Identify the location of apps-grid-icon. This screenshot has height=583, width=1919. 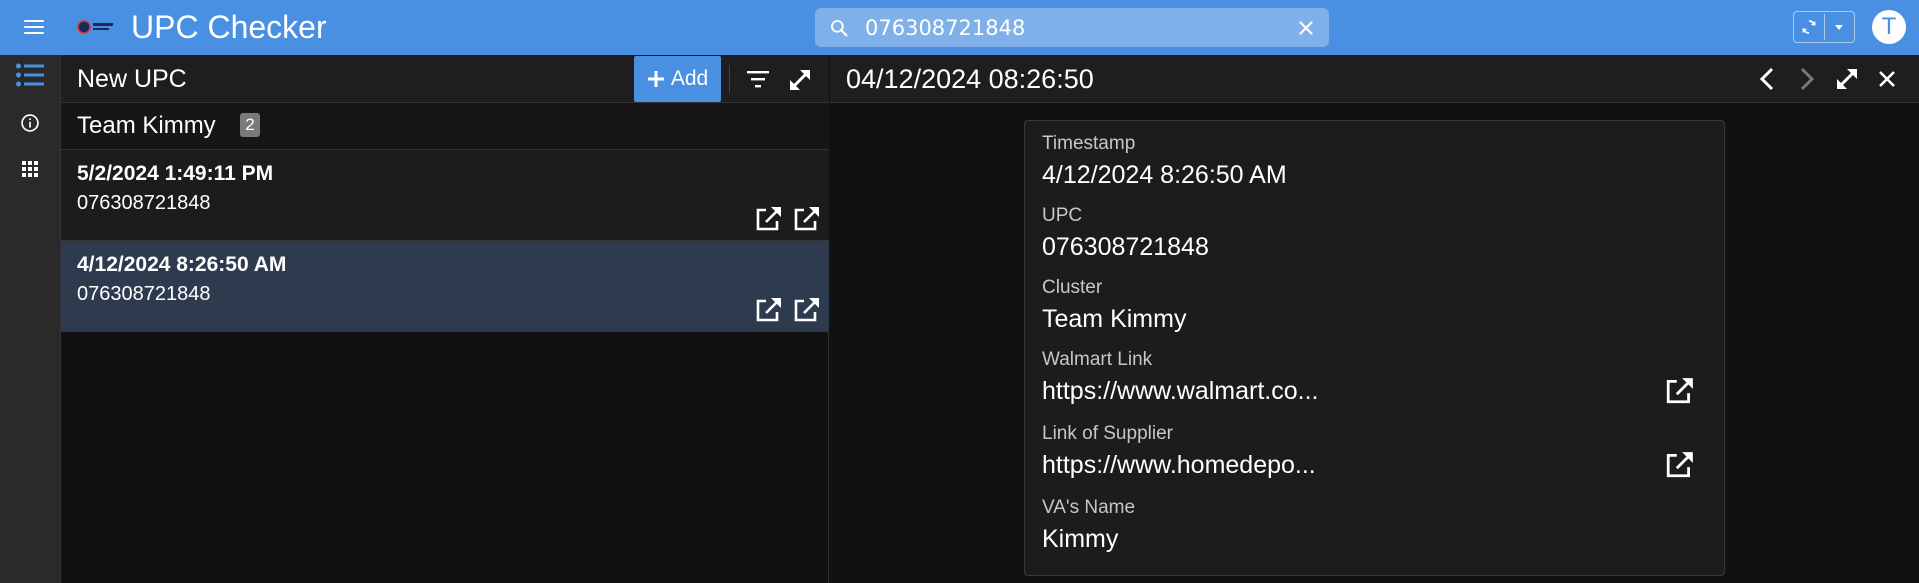
(30, 169).